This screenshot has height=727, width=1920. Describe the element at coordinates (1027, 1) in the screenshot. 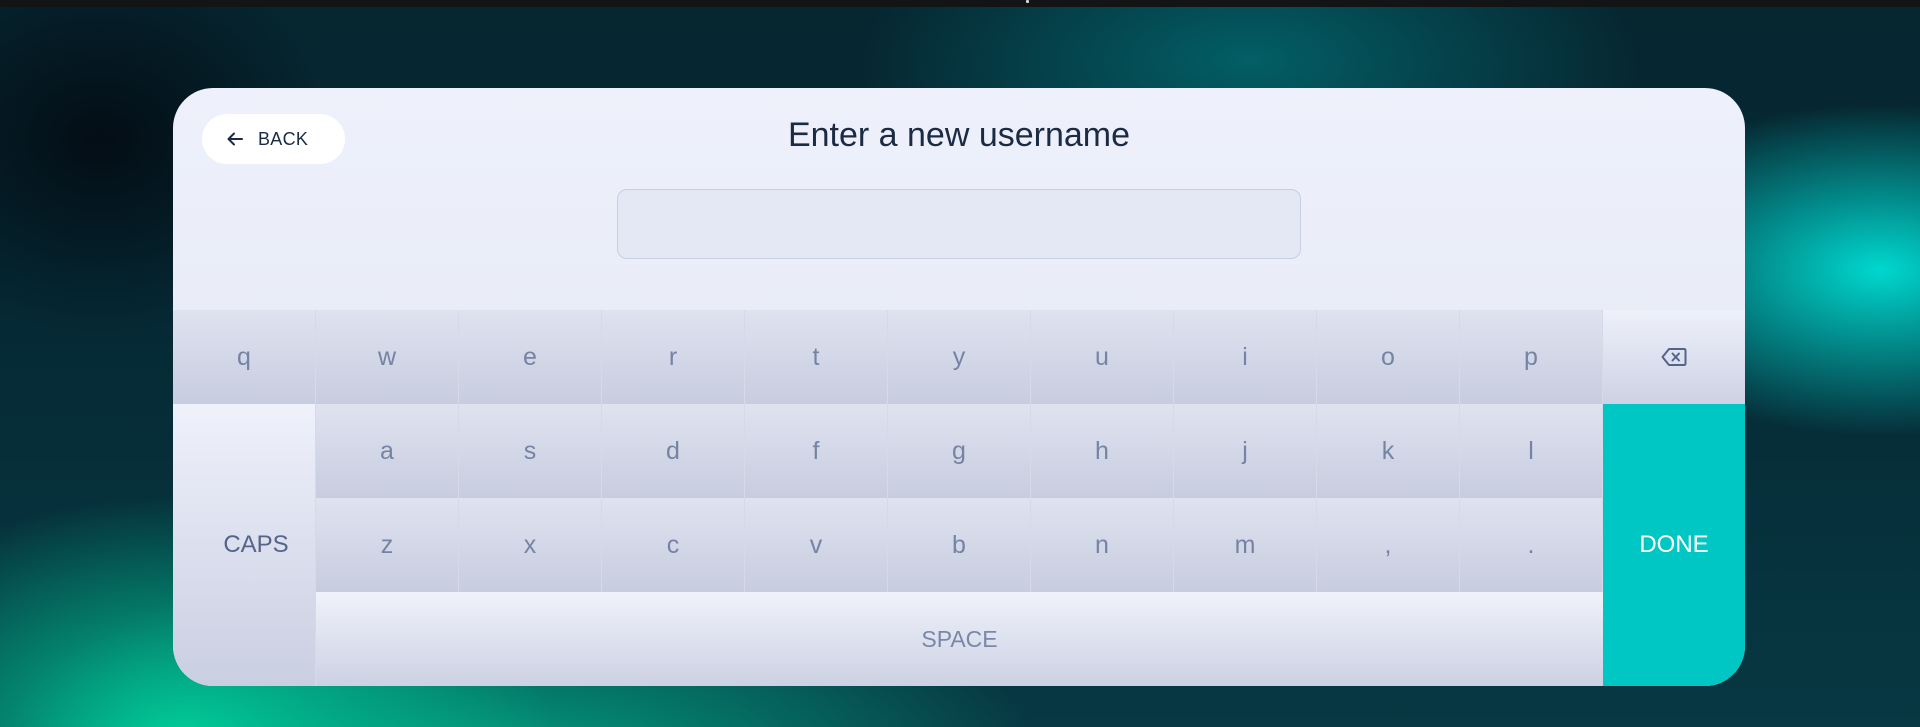

I see `status-indicator-dot` at that location.